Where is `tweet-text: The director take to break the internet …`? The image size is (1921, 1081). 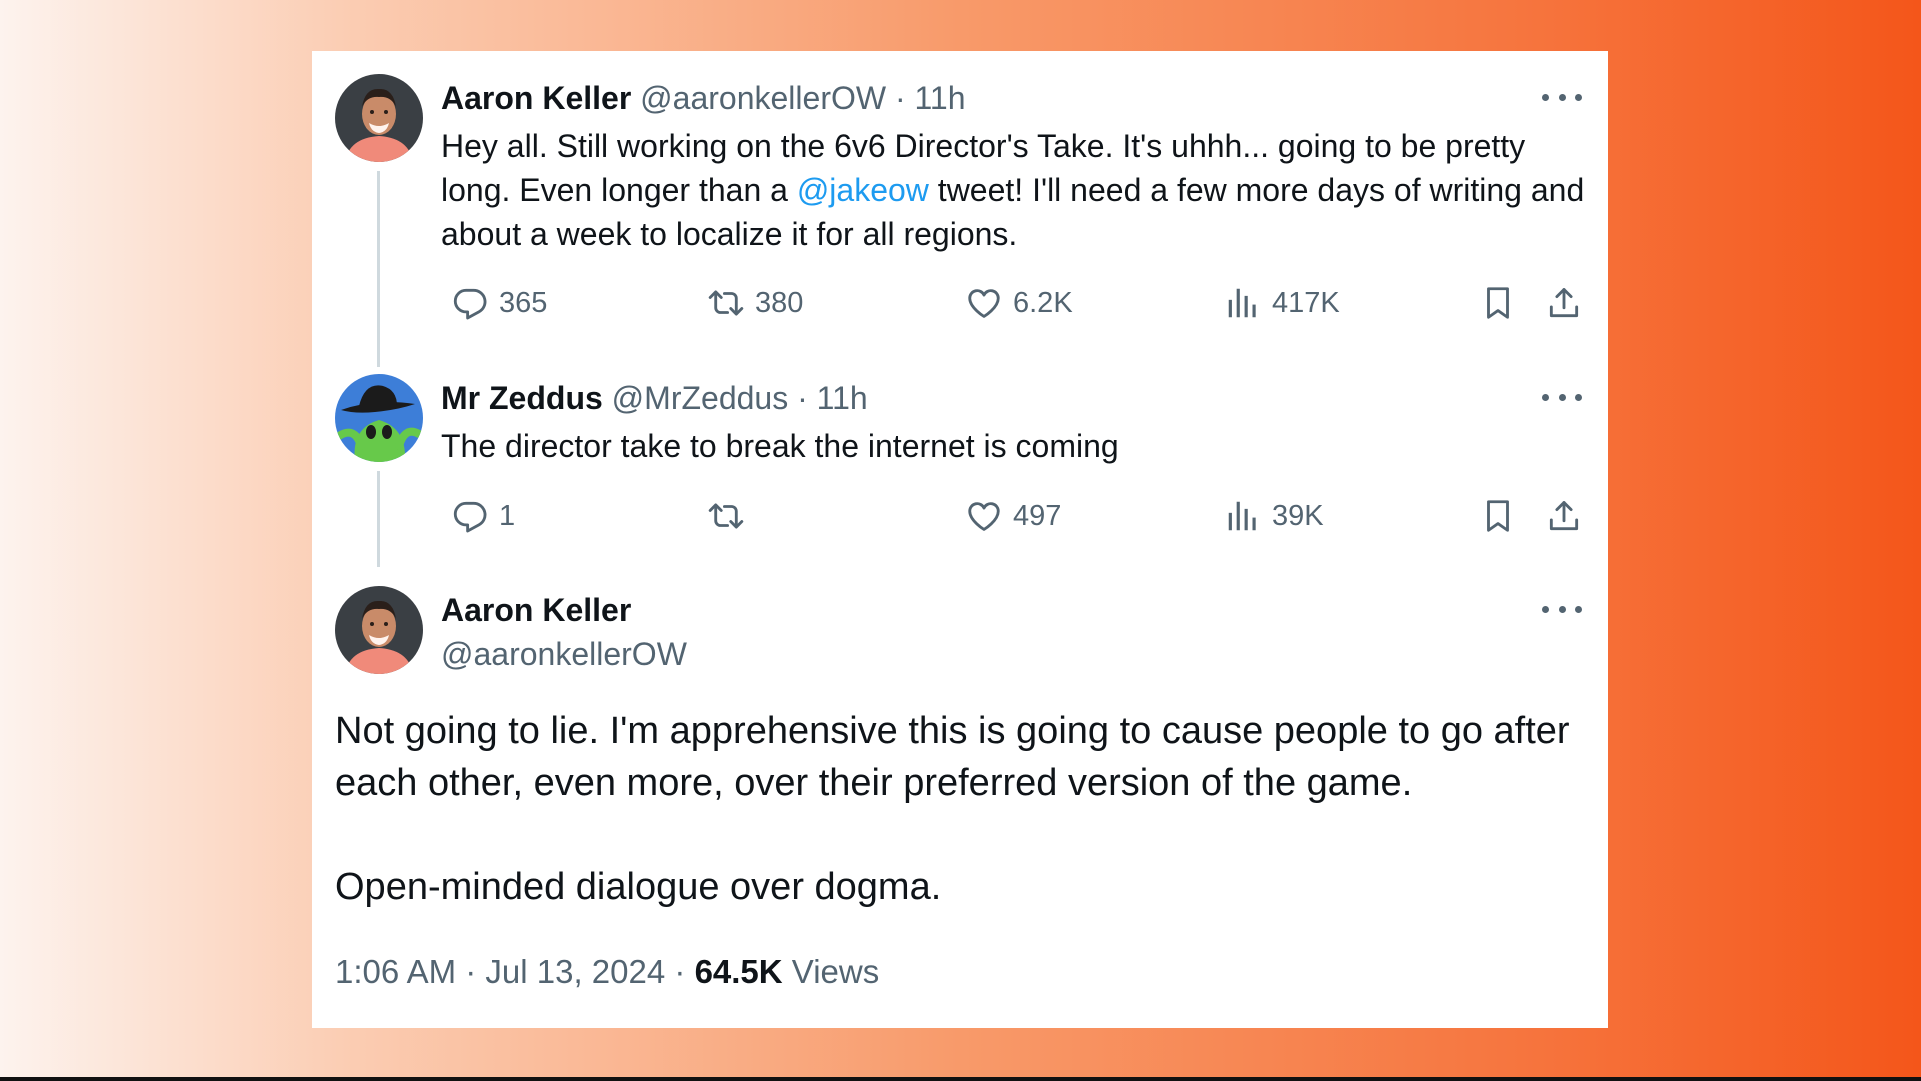
tweet-text: The director take to break the internet … is located at coordinates (780, 446).